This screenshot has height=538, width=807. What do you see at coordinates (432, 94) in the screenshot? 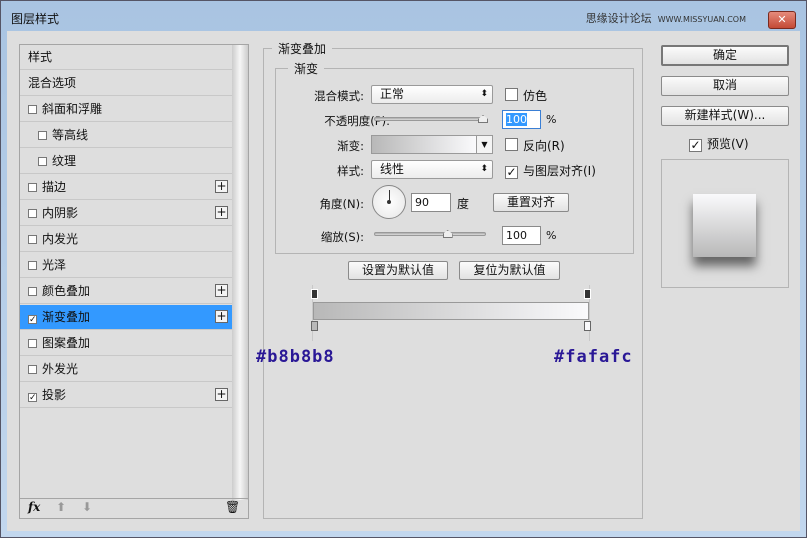
I see `blend-mode-select: 正常 ⬍` at bounding box center [432, 94].